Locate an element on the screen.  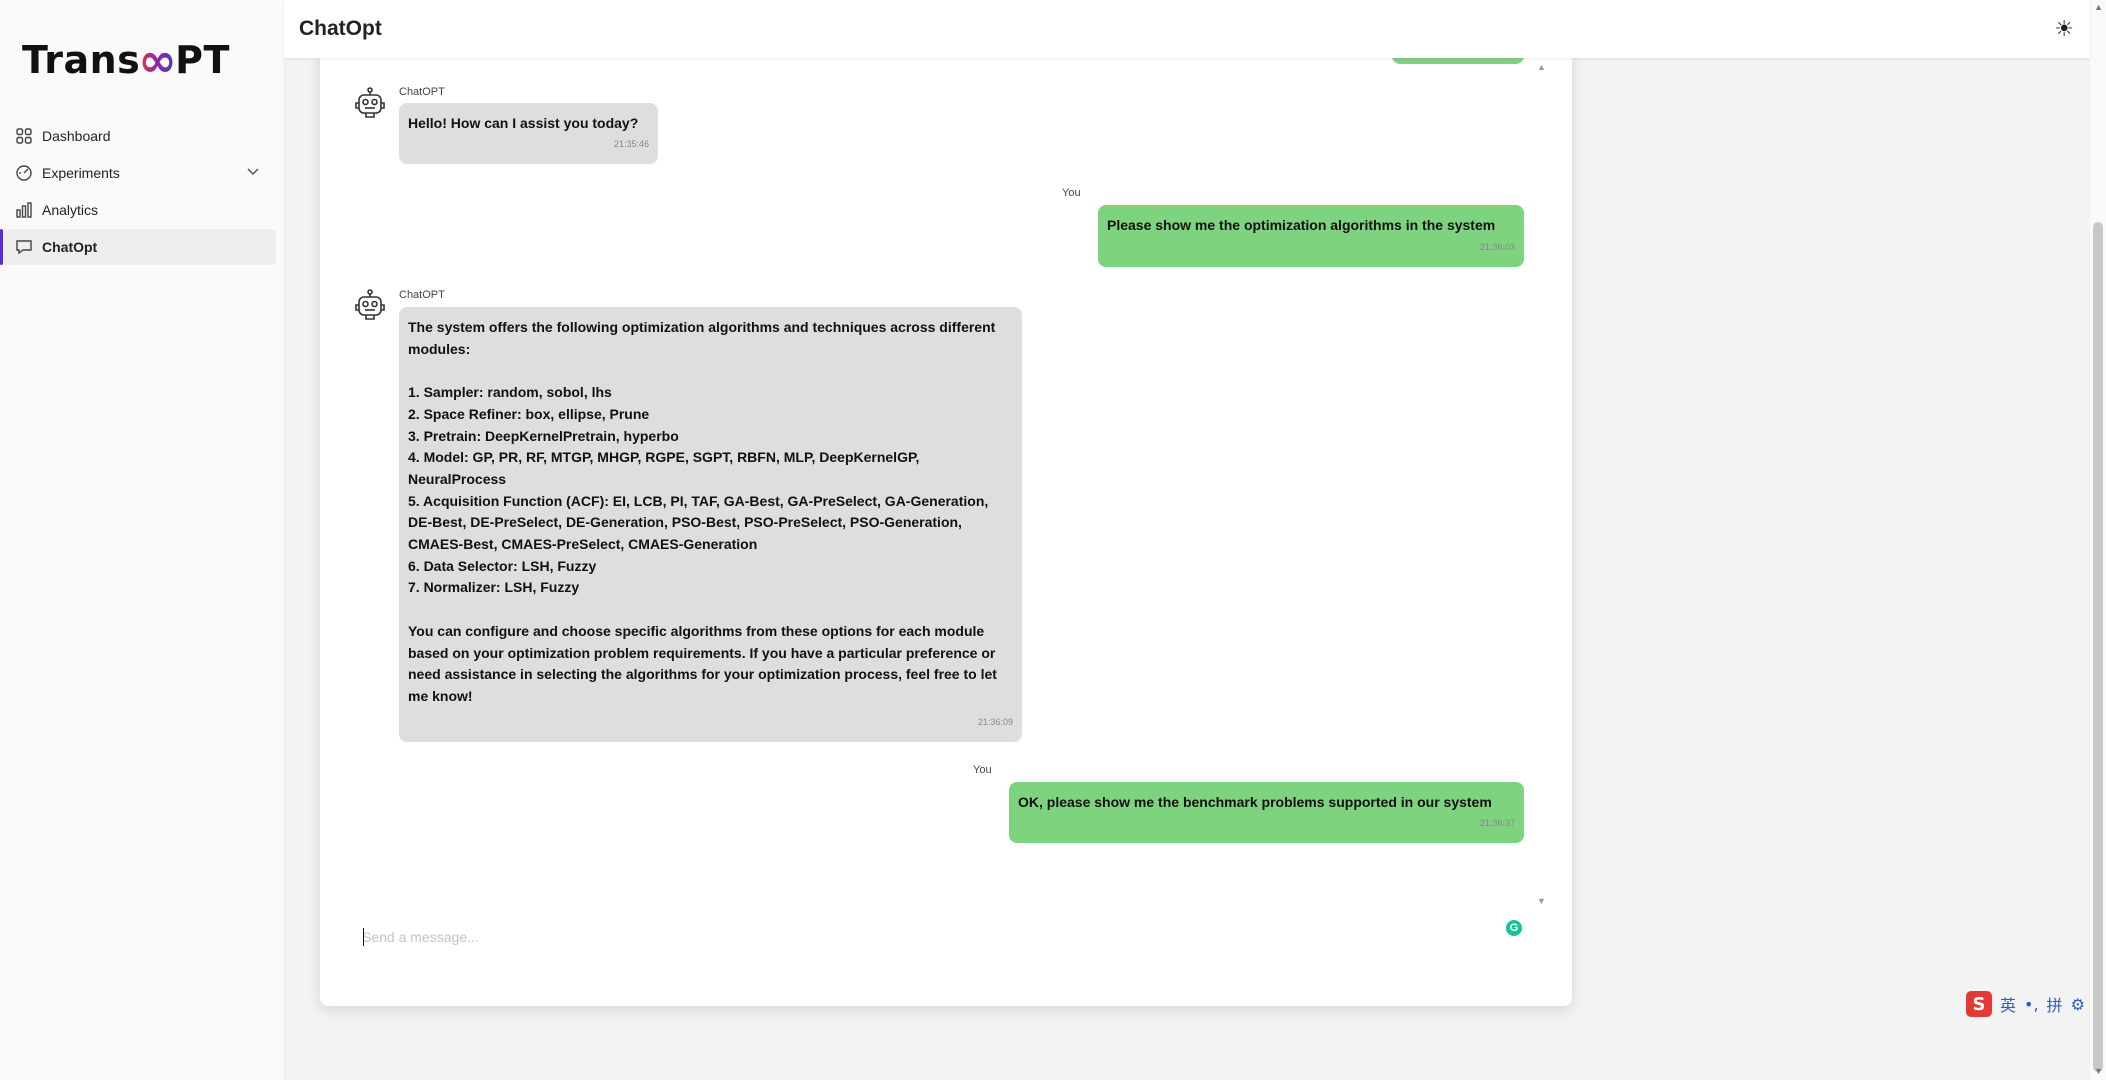
sidebar-item-analytics: Analytics is located at coordinates (138, 210).